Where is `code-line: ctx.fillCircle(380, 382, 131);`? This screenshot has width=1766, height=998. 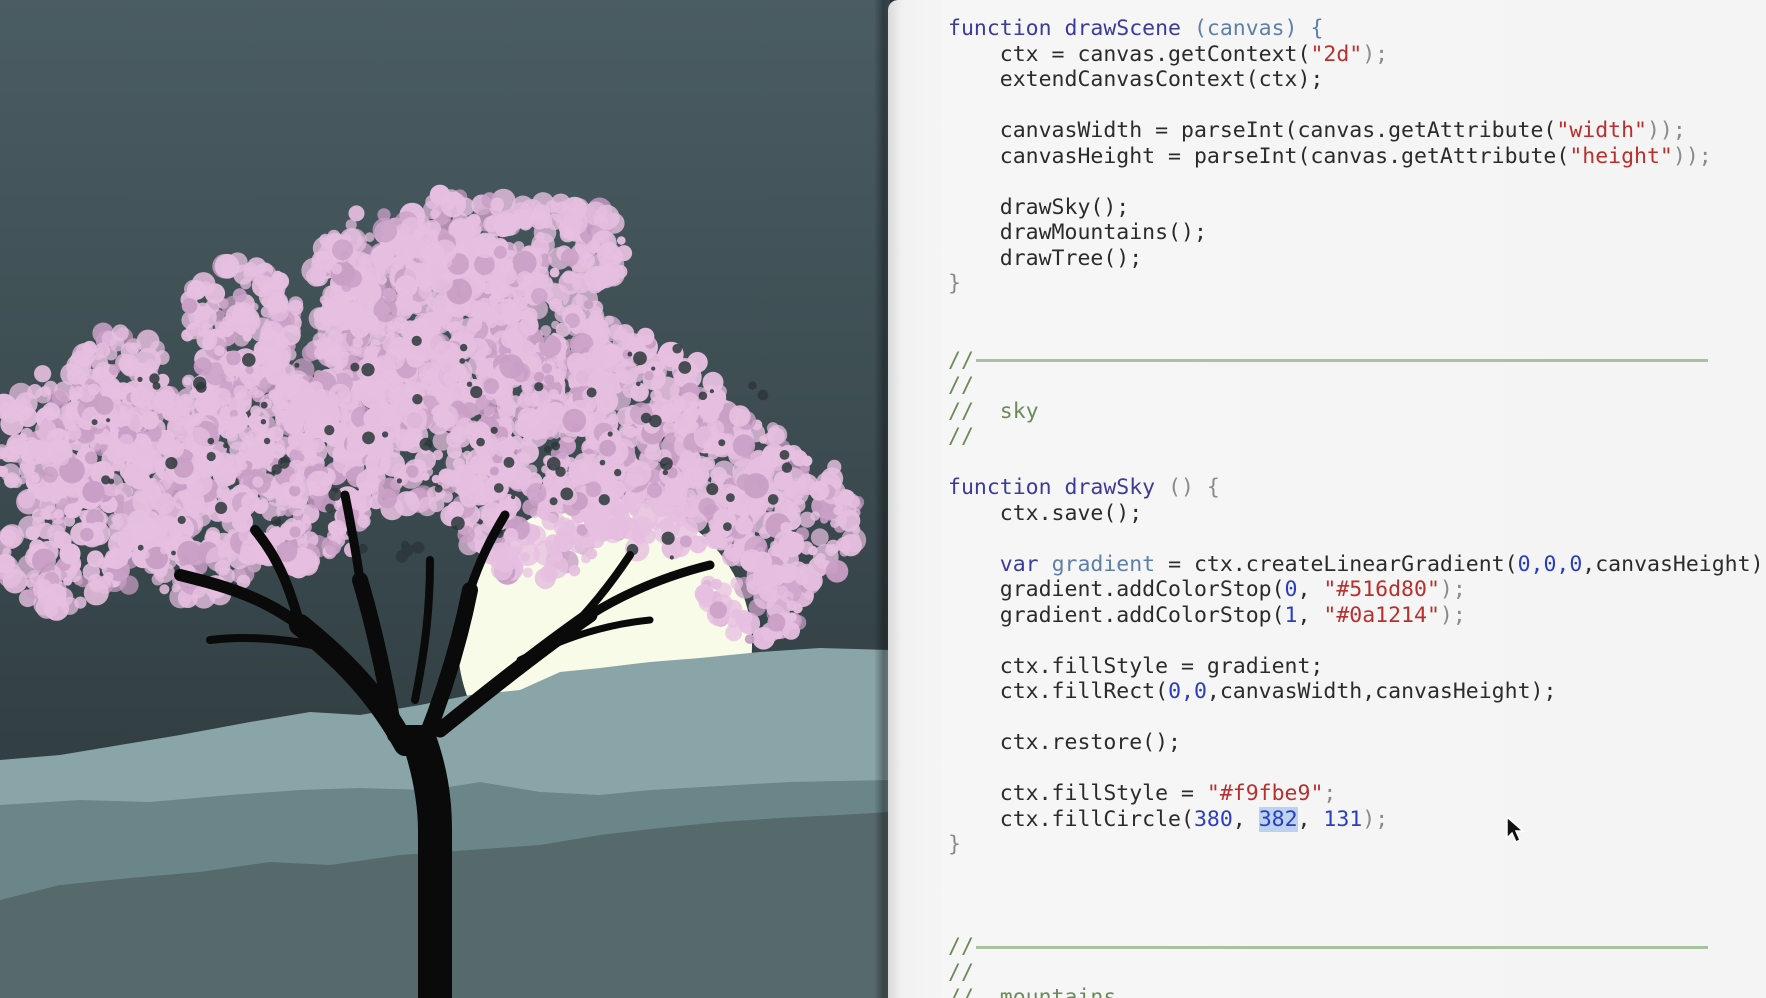 code-line: ctx.fillCircle(380, 382, 131); is located at coordinates (1357, 819).